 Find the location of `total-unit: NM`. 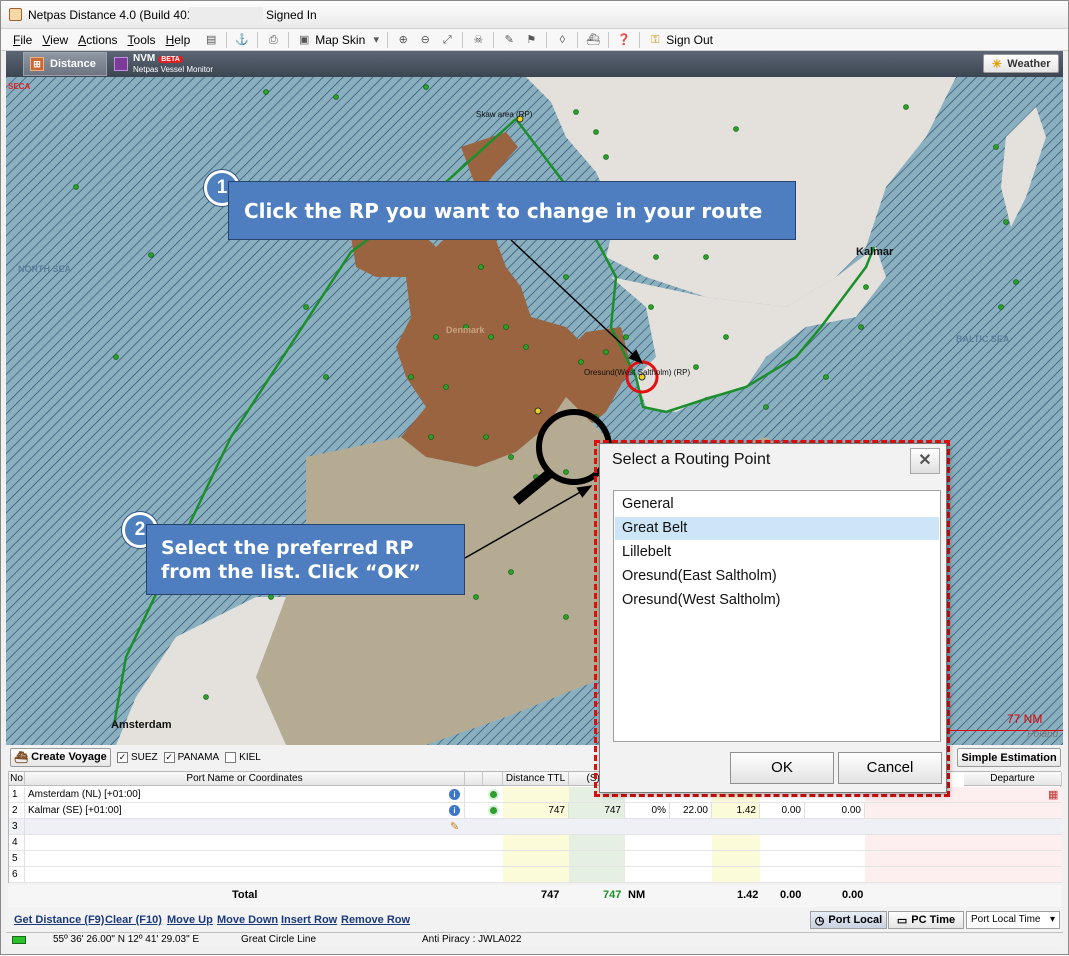

total-unit: NM is located at coordinates (637, 895).